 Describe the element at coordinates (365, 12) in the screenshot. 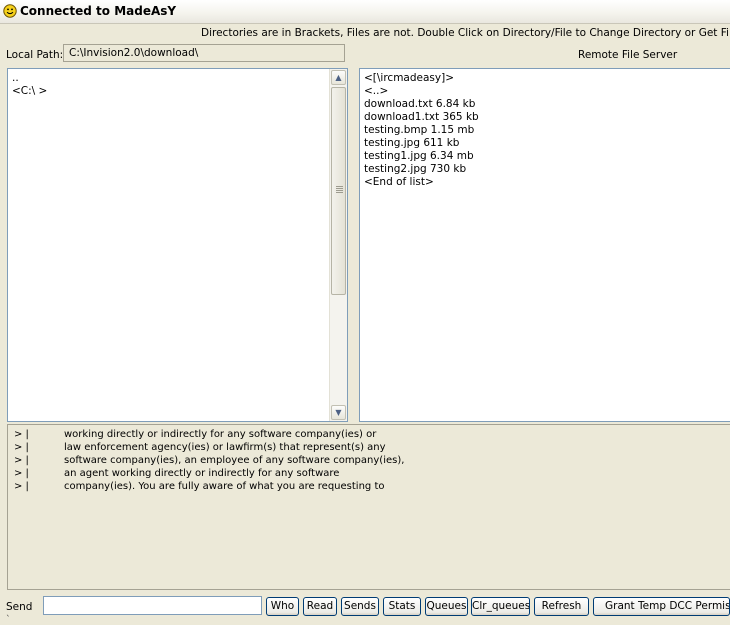

I see `title-bar: Connected to MadeAsY` at that location.